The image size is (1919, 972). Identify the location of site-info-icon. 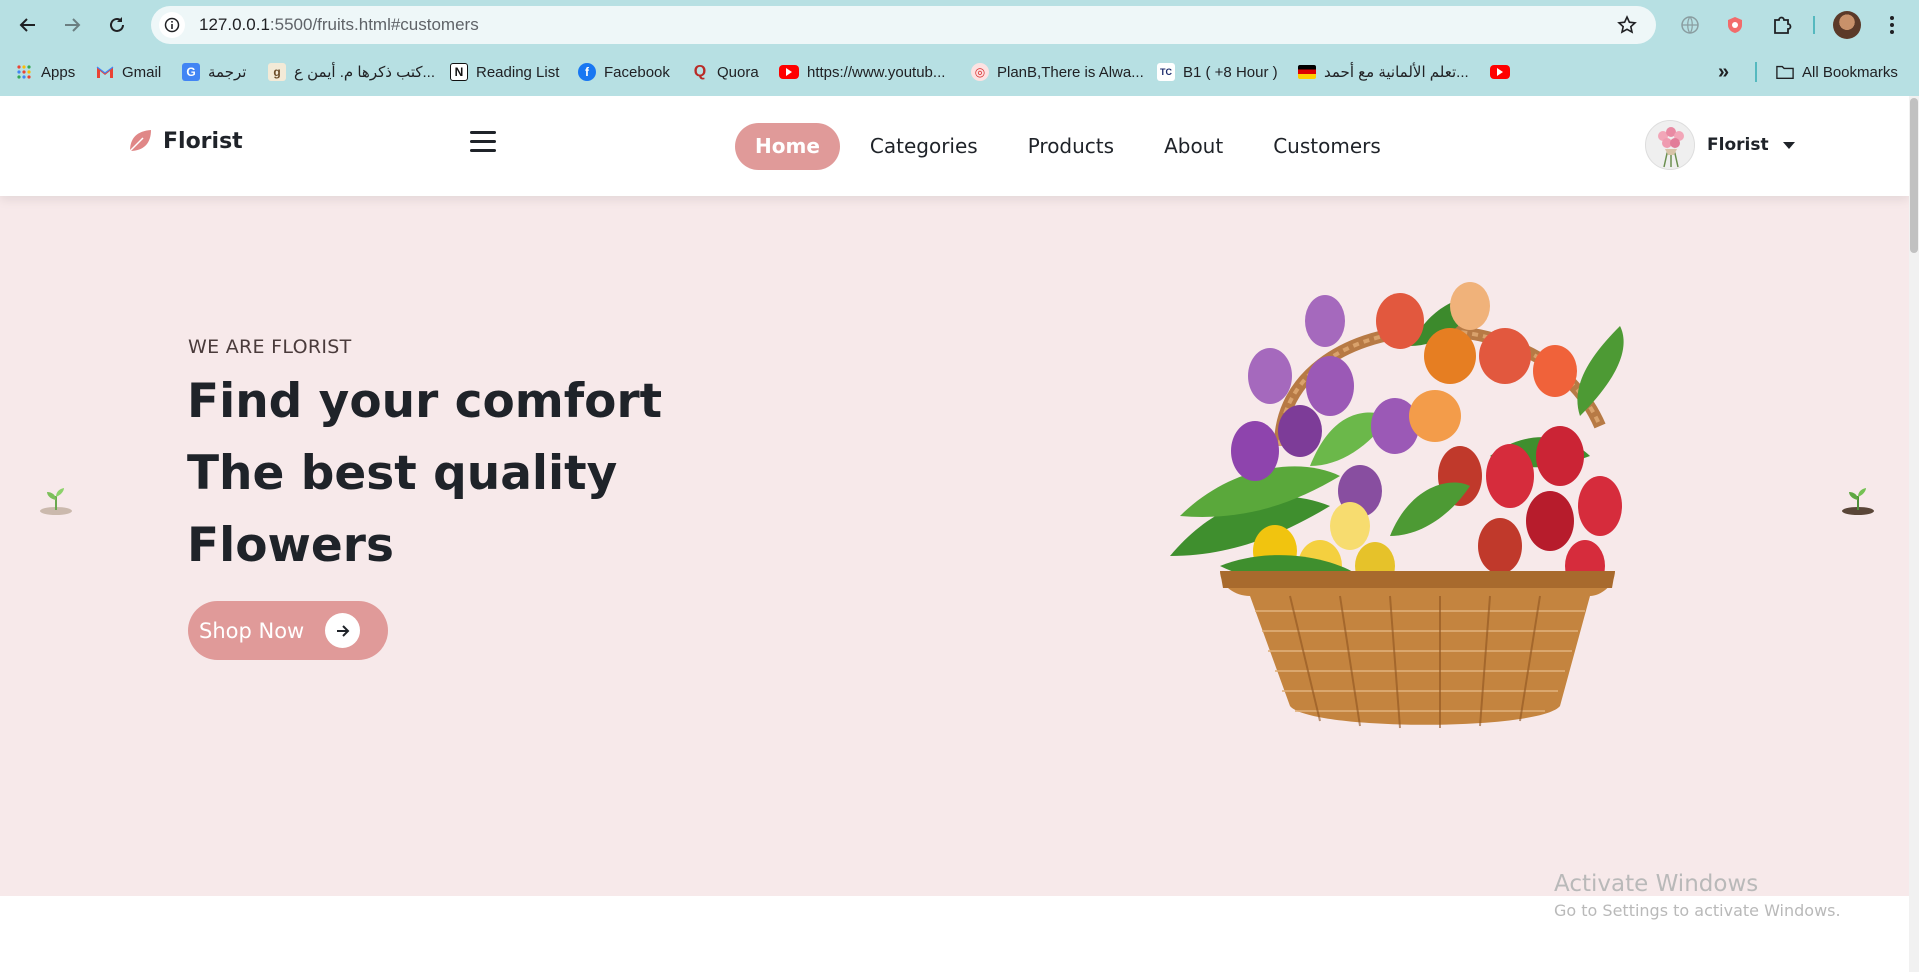
(172, 25).